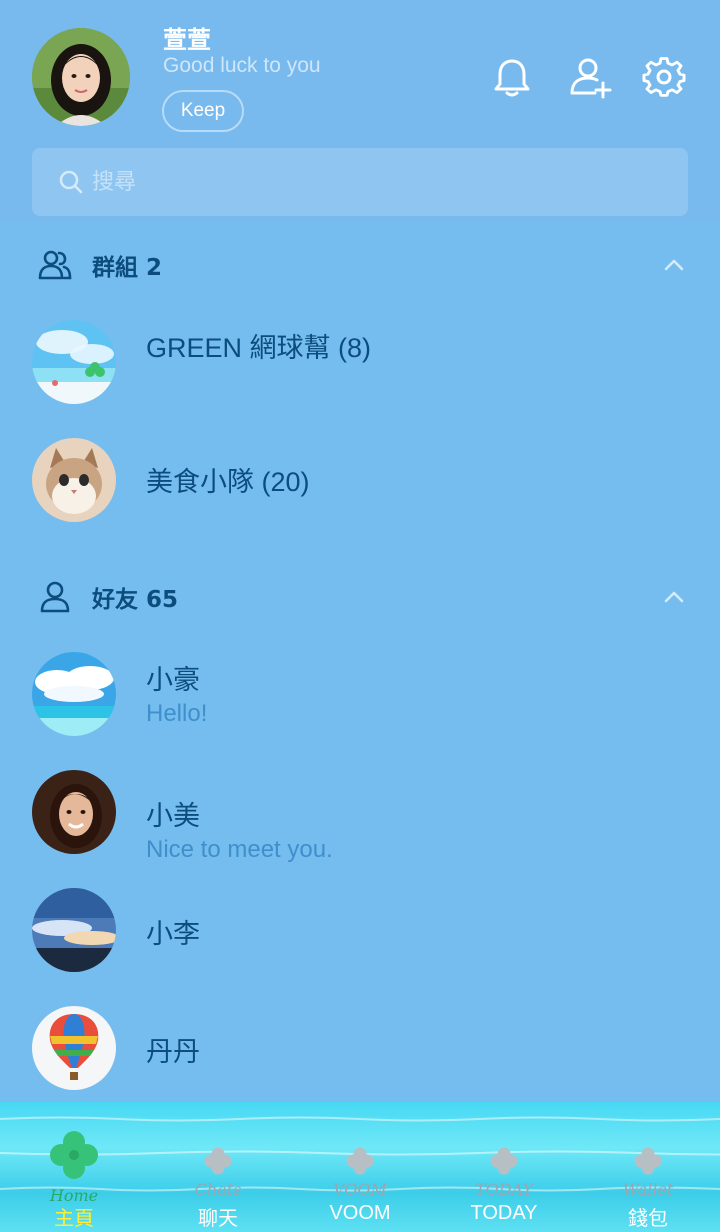 The width and height of the screenshot is (720, 1232). I want to click on nav-voom-tab: VOOM VOOM, so click(360, 1167).